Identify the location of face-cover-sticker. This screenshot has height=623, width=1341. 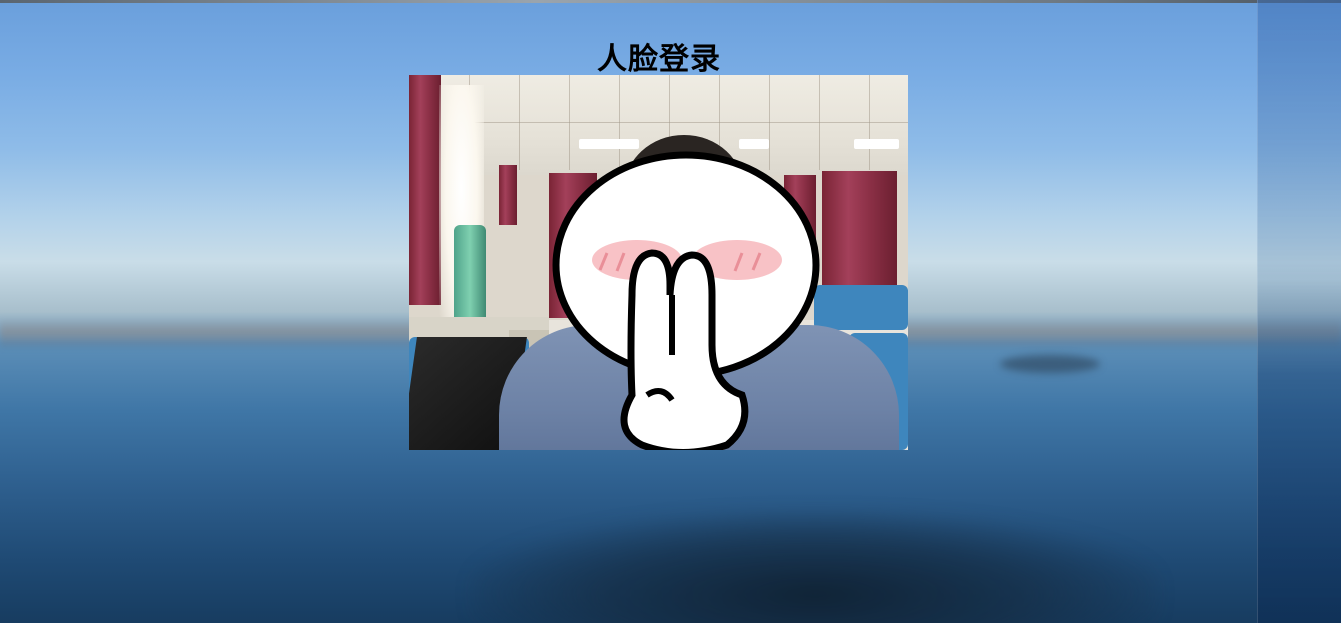
(686, 300).